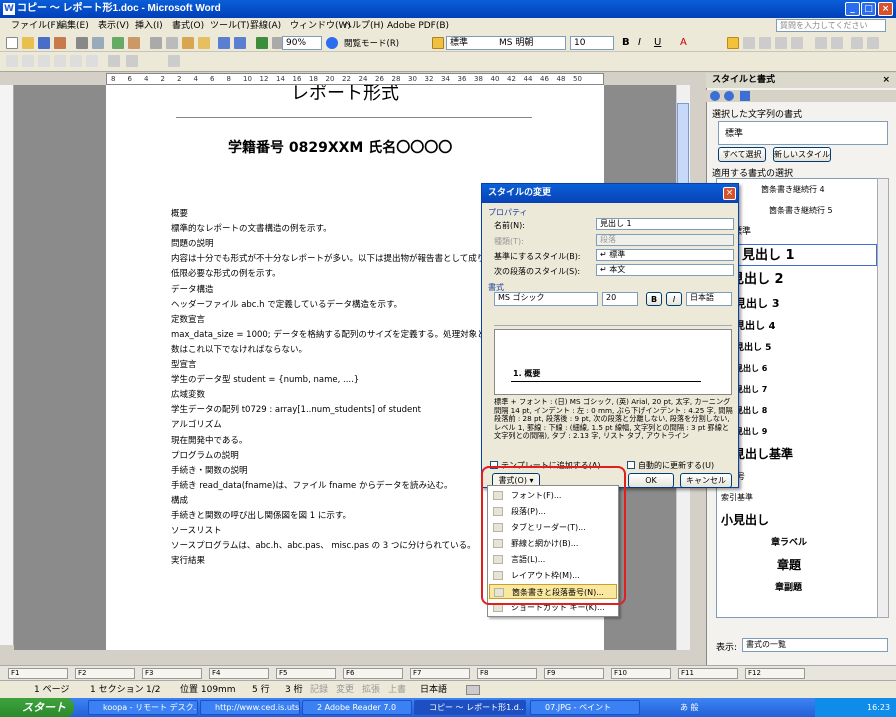 The image size is (896, 717). I want to click on permission-icon, so click(60, 43).